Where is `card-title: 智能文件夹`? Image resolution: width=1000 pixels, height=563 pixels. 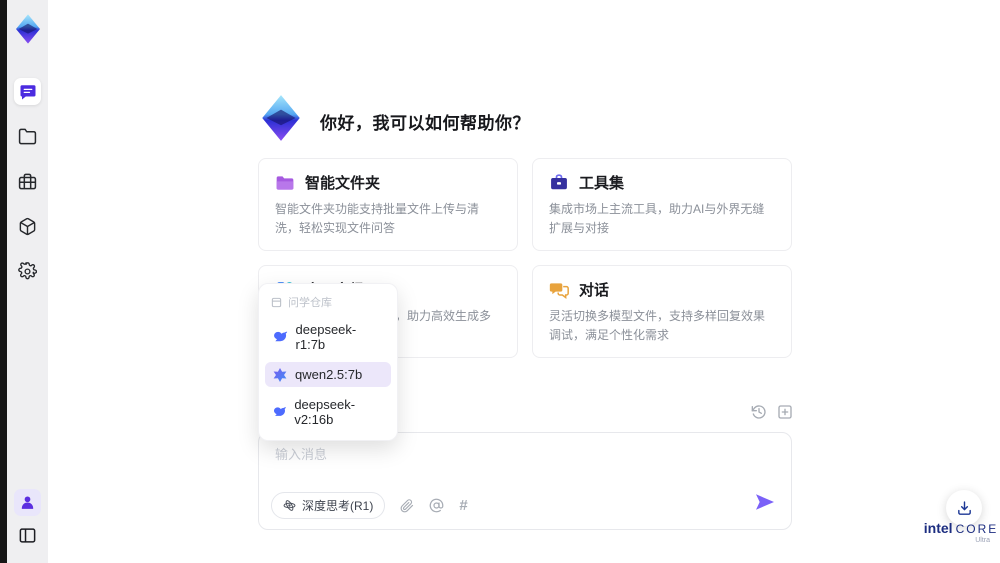
card-title: 智能文件夹 is located at coordinates (343, 183).